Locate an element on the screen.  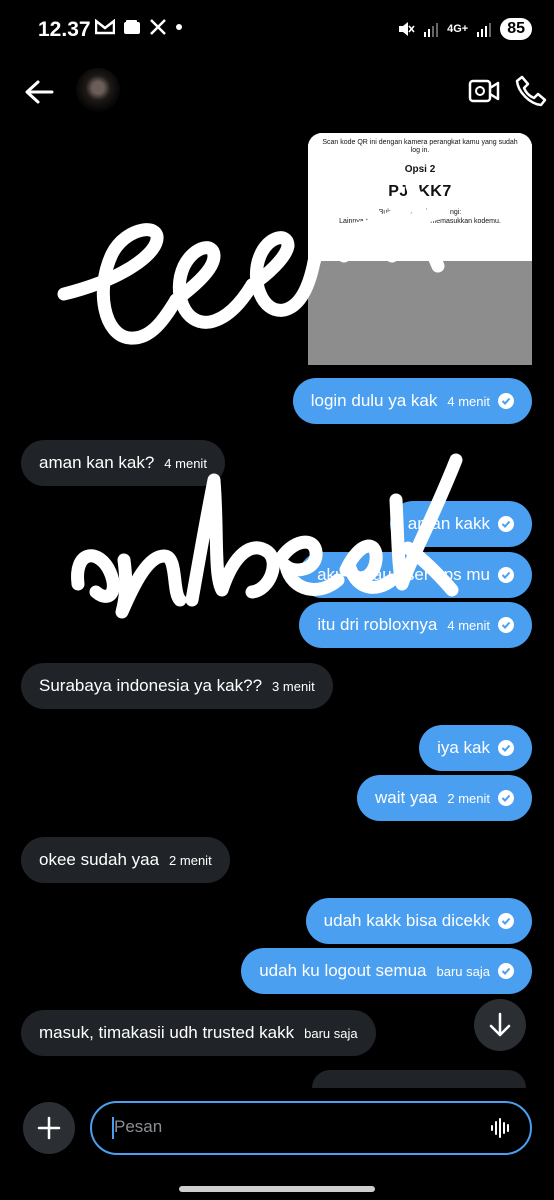
message-bubble: okee sudah yaa 2 menit is located at coordinates (125, 860).